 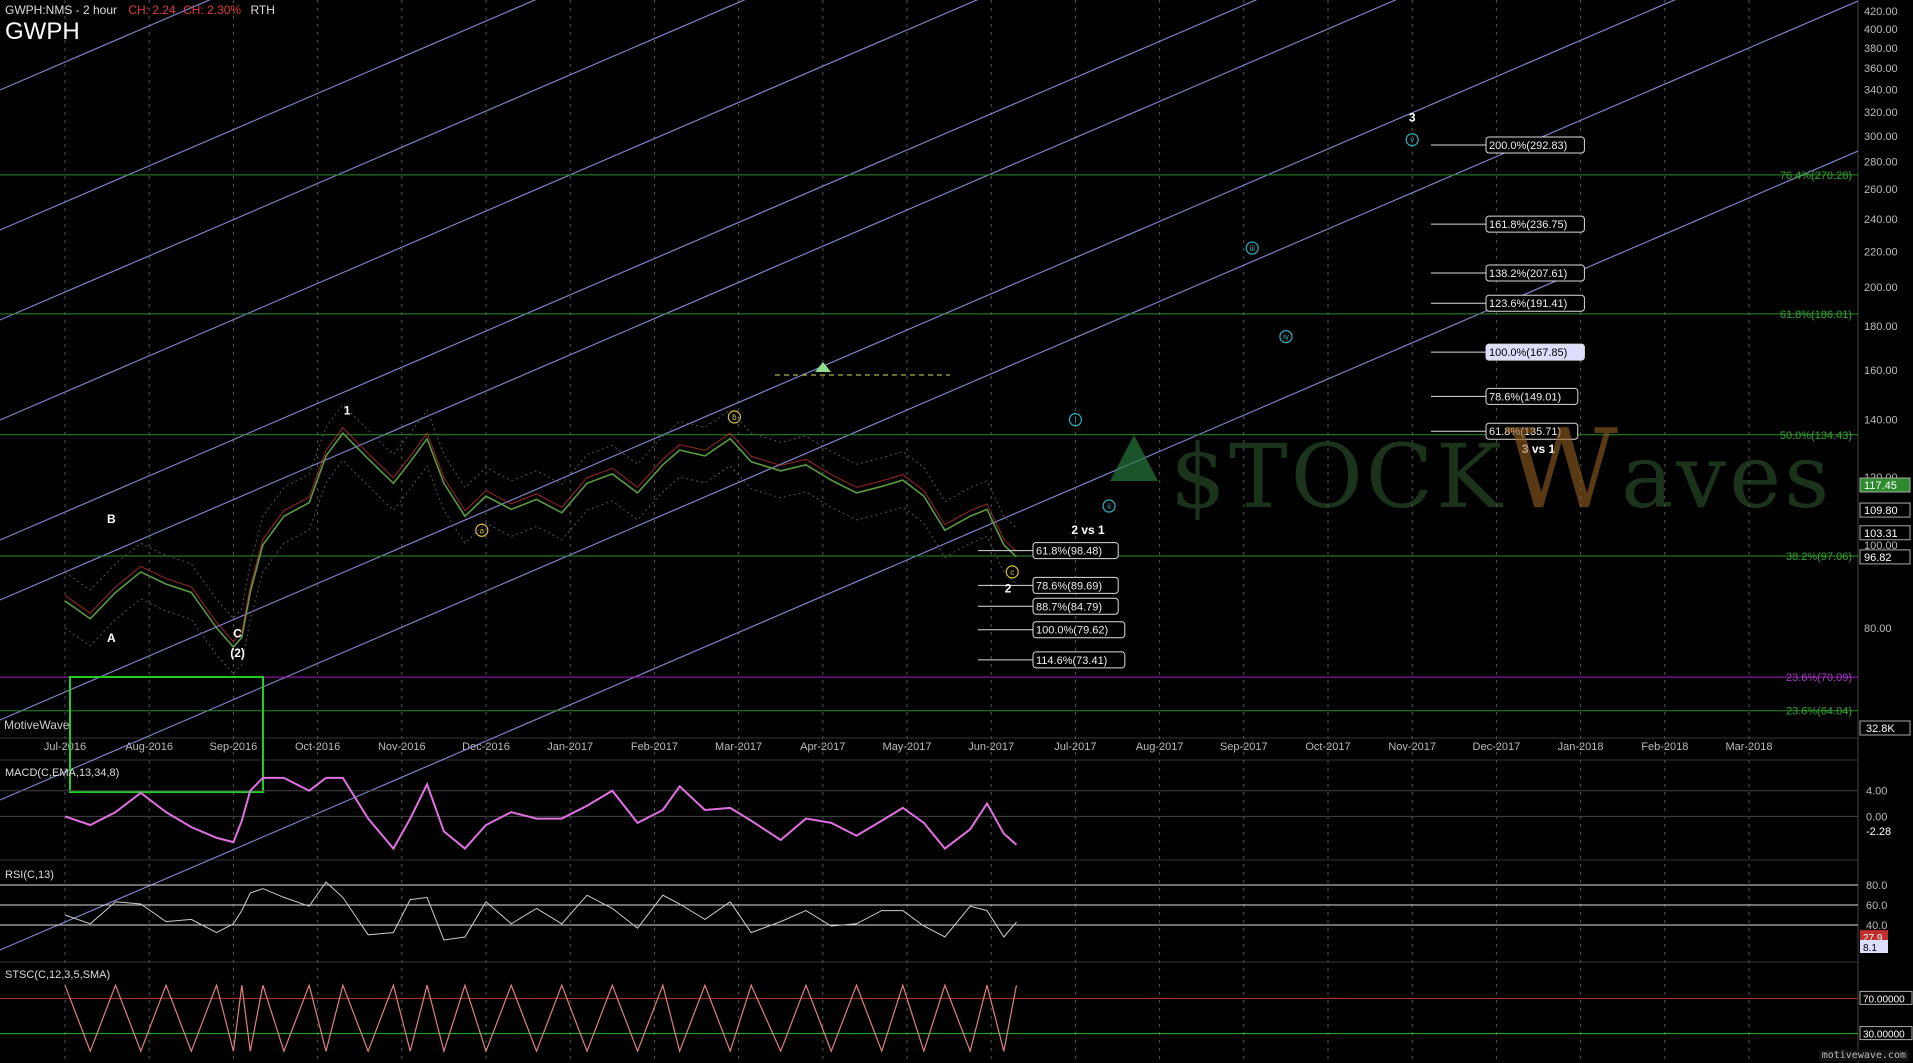 I want to click on rsi-line, so click(x=540, y=911).